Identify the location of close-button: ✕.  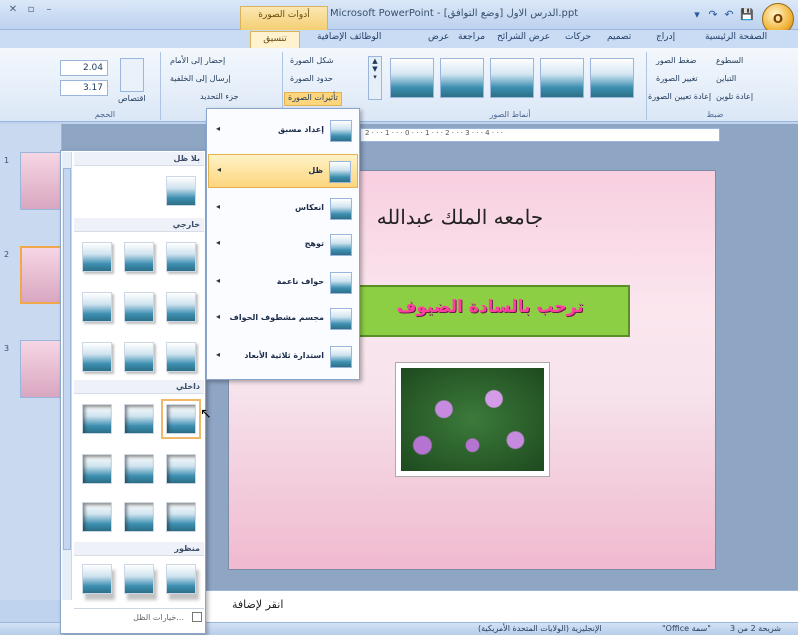
(13, 11).